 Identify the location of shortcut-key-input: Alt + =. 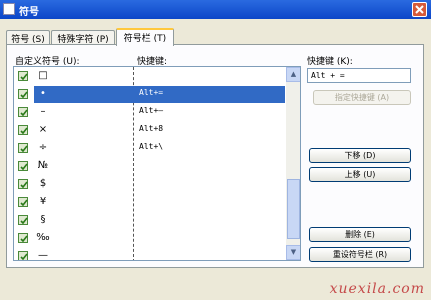
(359, 75).